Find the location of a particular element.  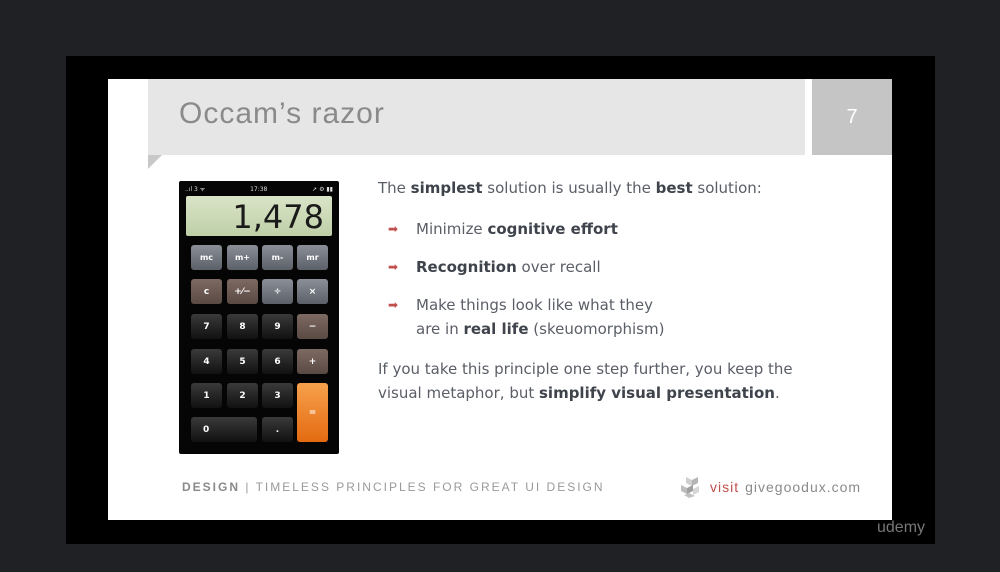

key-7: 7 is located at coordinates (206, 326).